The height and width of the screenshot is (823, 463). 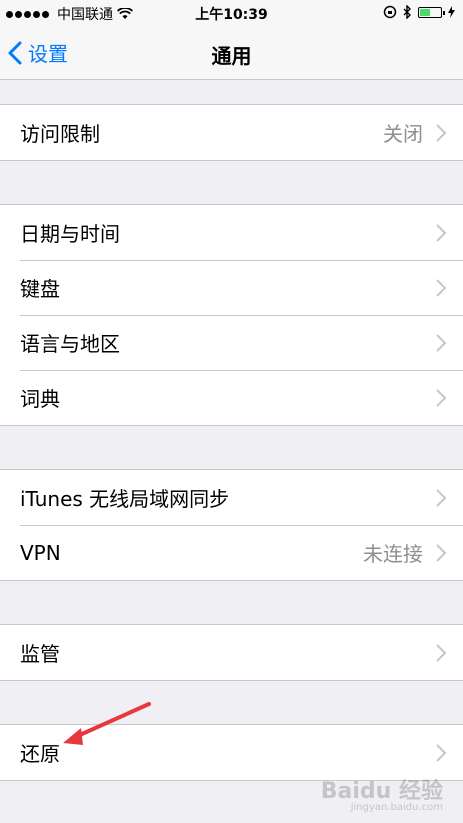 What do you see at coordinates (407, 12) in the screenshot?
I see `bluetooth-icon` at bounding box center [407, 12].